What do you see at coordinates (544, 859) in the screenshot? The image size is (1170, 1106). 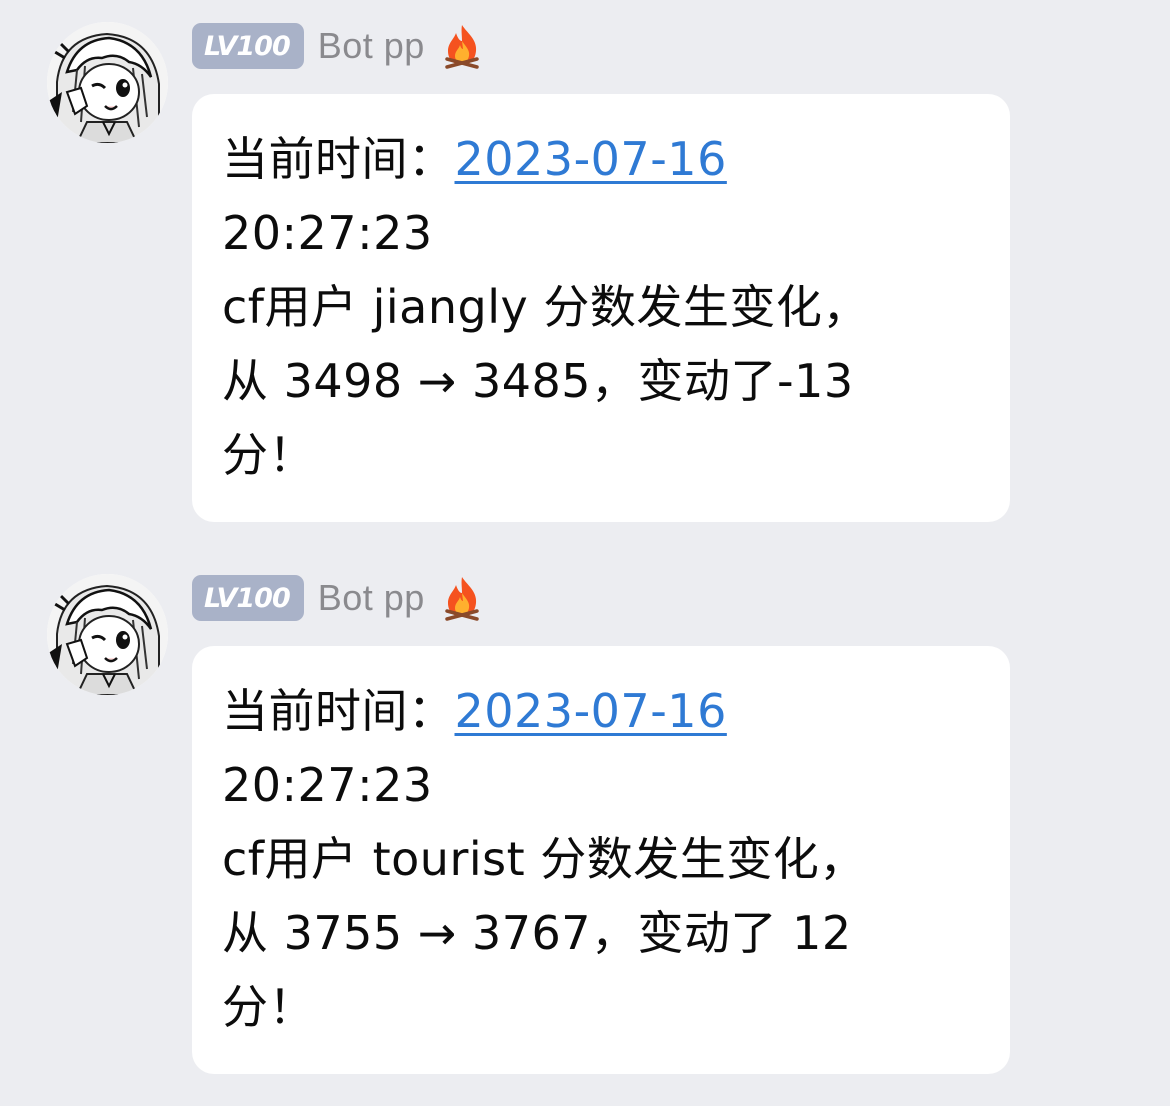 I see `message-line-1: cf用户 tourist 分数发生变化，` at bounding box center [544, 859].